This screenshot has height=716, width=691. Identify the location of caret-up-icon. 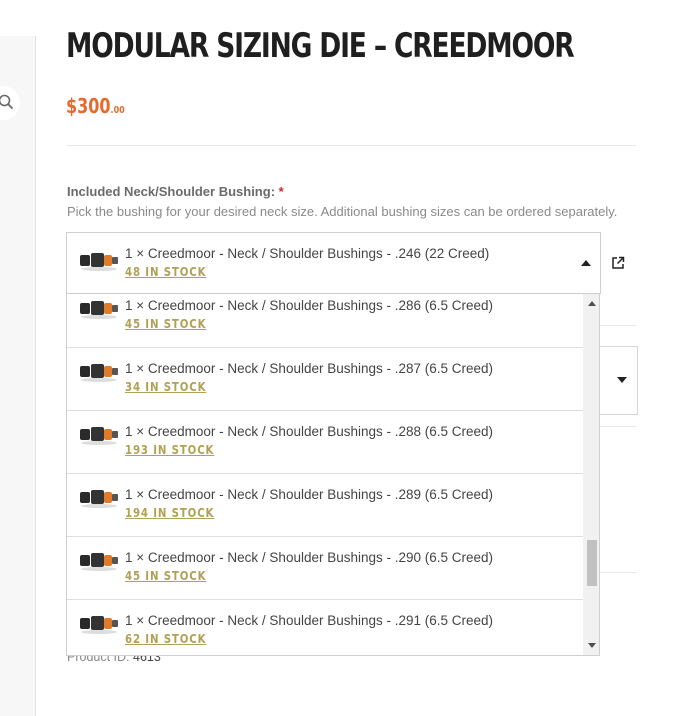
(586, 263).